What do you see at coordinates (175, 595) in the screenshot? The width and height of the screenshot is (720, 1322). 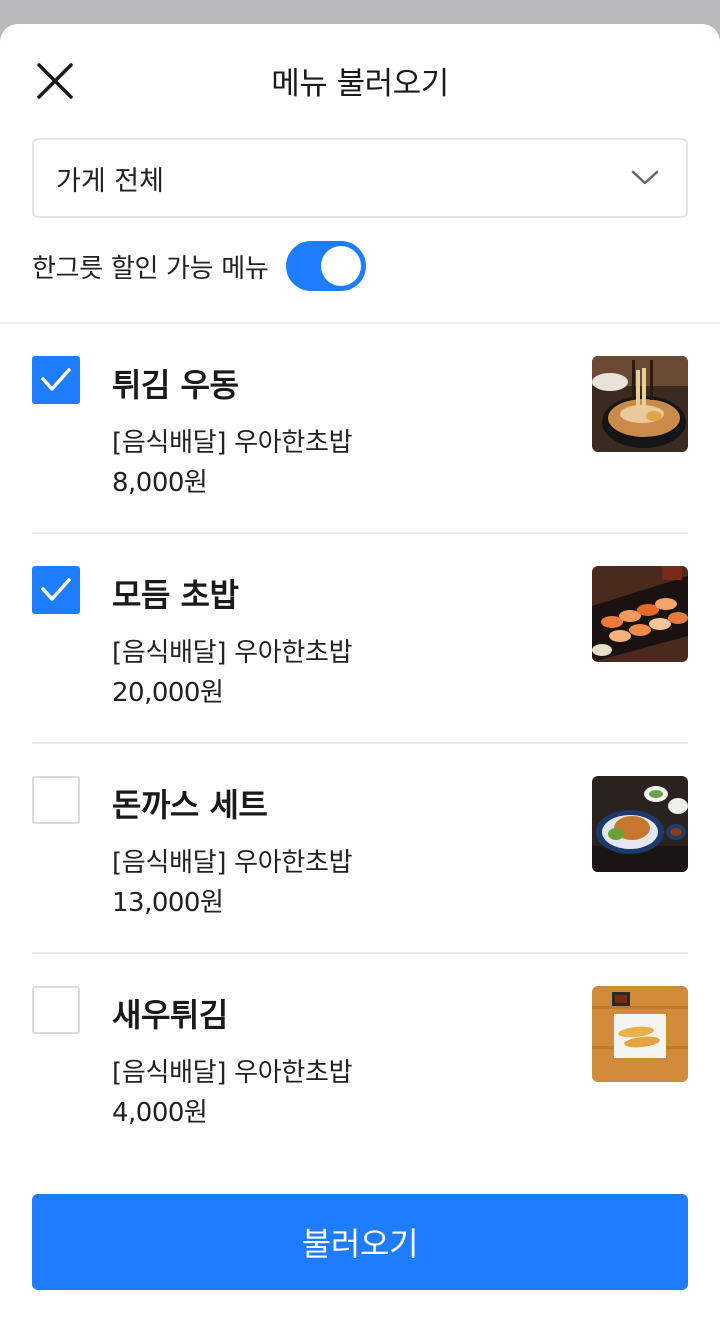 I see `menu-item-name: 모듬 초밥` at bounding box center [175, 595].